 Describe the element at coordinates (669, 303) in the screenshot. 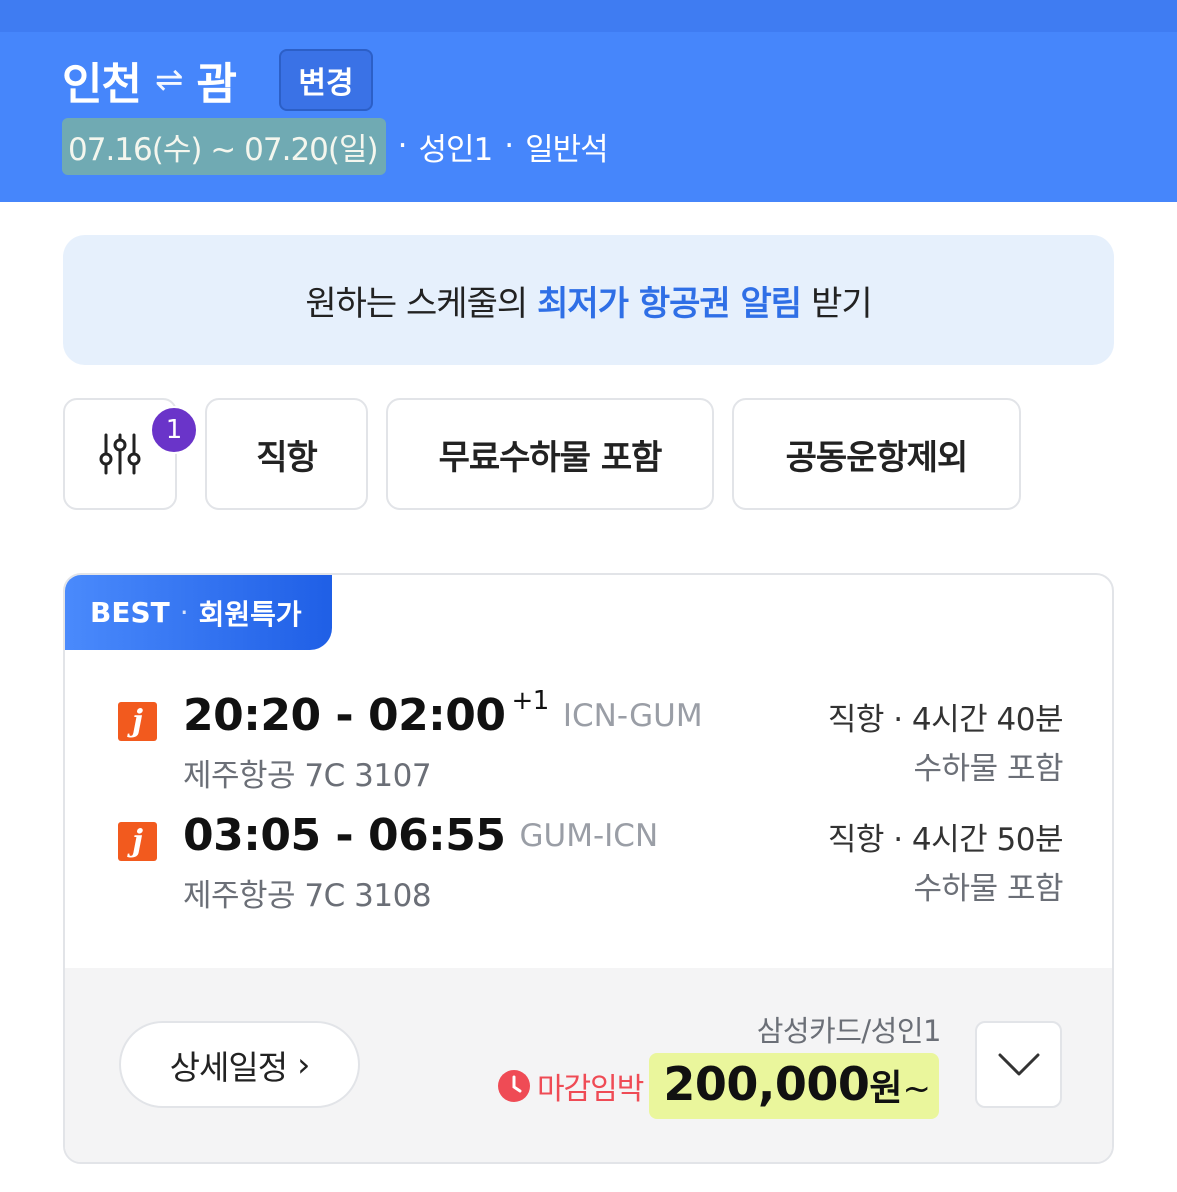

I see `banner-highlight: 최저가 항공권 알림` at that location.